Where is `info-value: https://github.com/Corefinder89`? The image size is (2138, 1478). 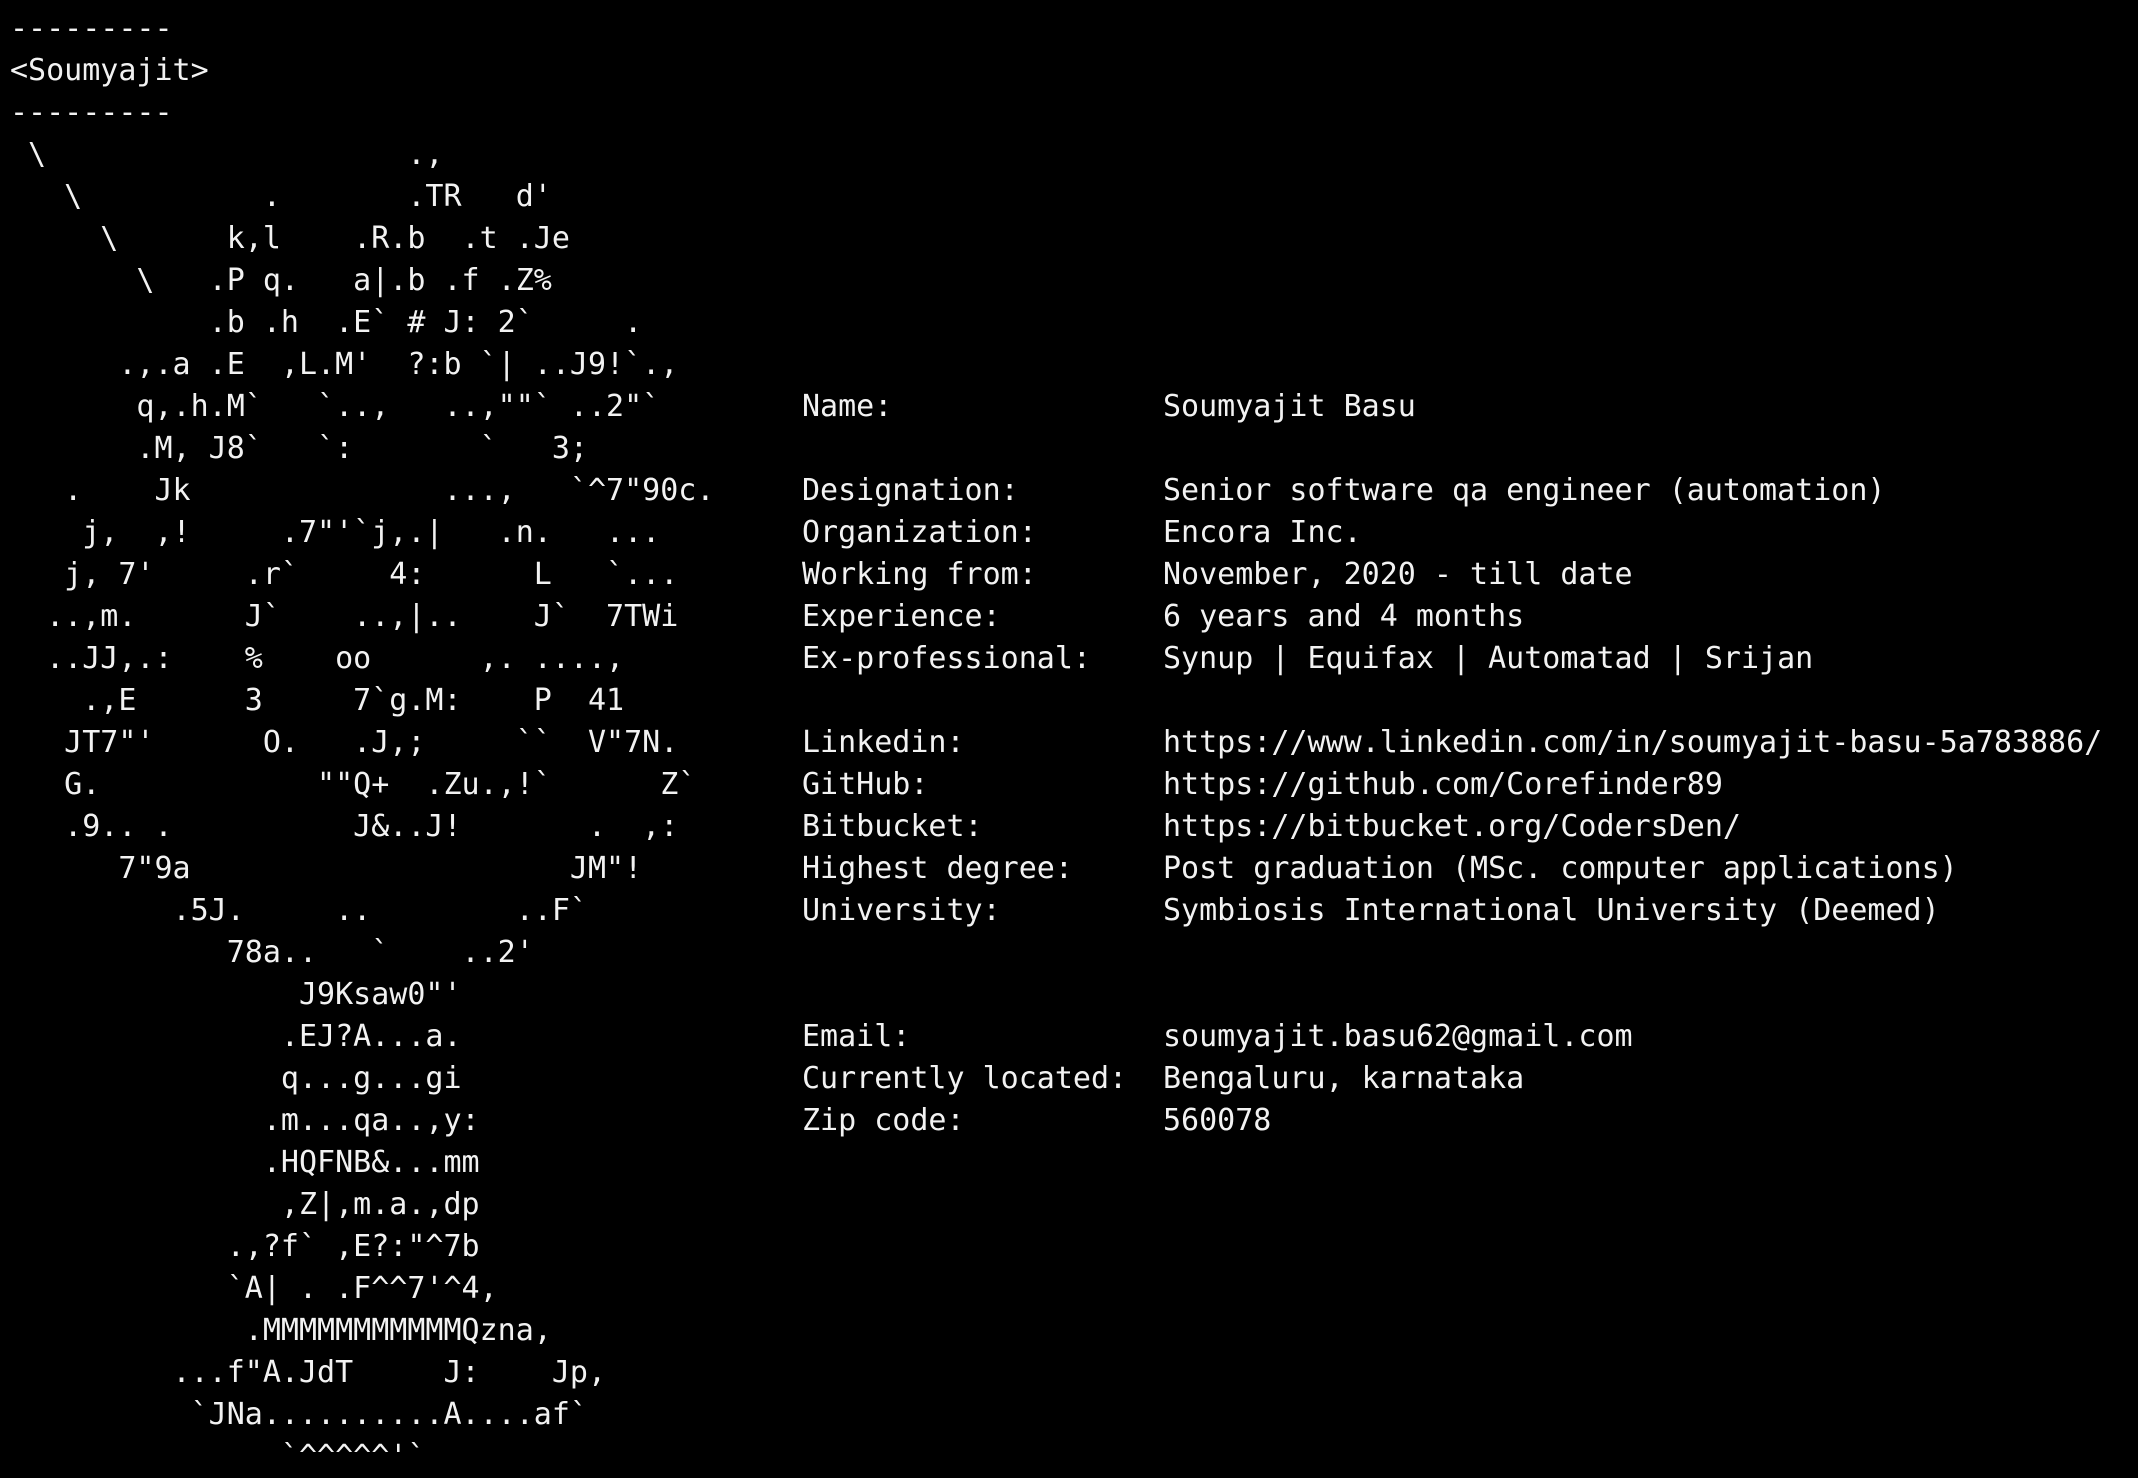 info-value: https://github.com/Corefinder89 is located at coordinates (1443, 784).